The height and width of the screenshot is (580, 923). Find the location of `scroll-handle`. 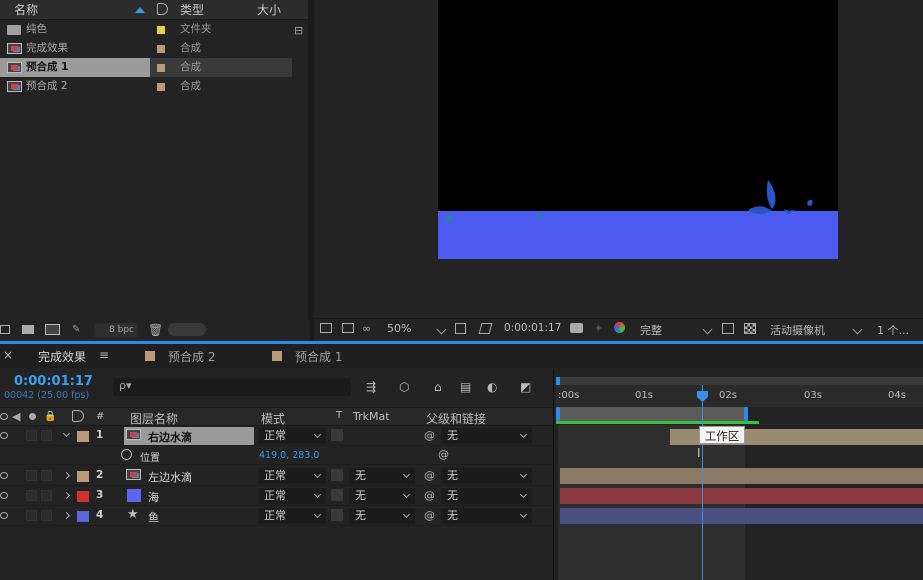

scroll-handle is located at coordinates (187, 329).